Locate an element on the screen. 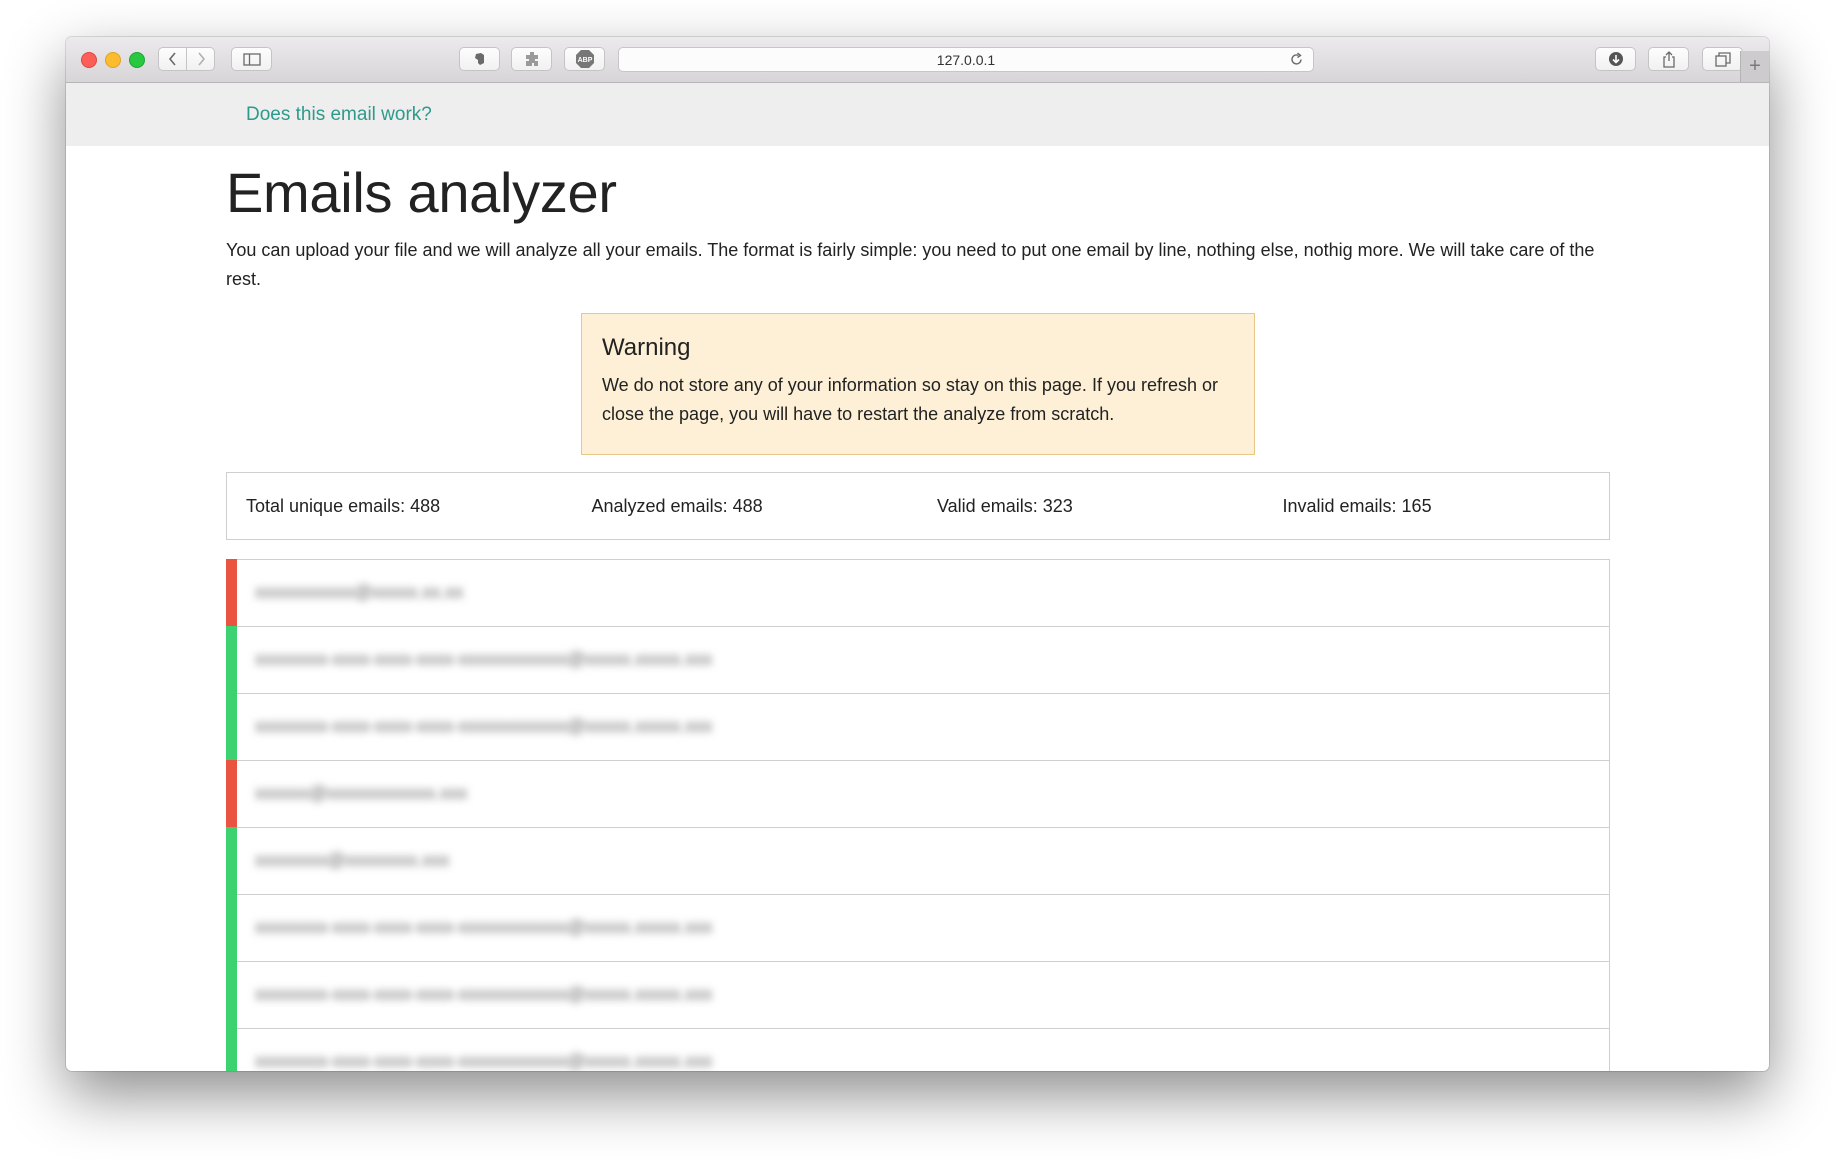  evernote-extension-button is located at coordinates (479, 59).